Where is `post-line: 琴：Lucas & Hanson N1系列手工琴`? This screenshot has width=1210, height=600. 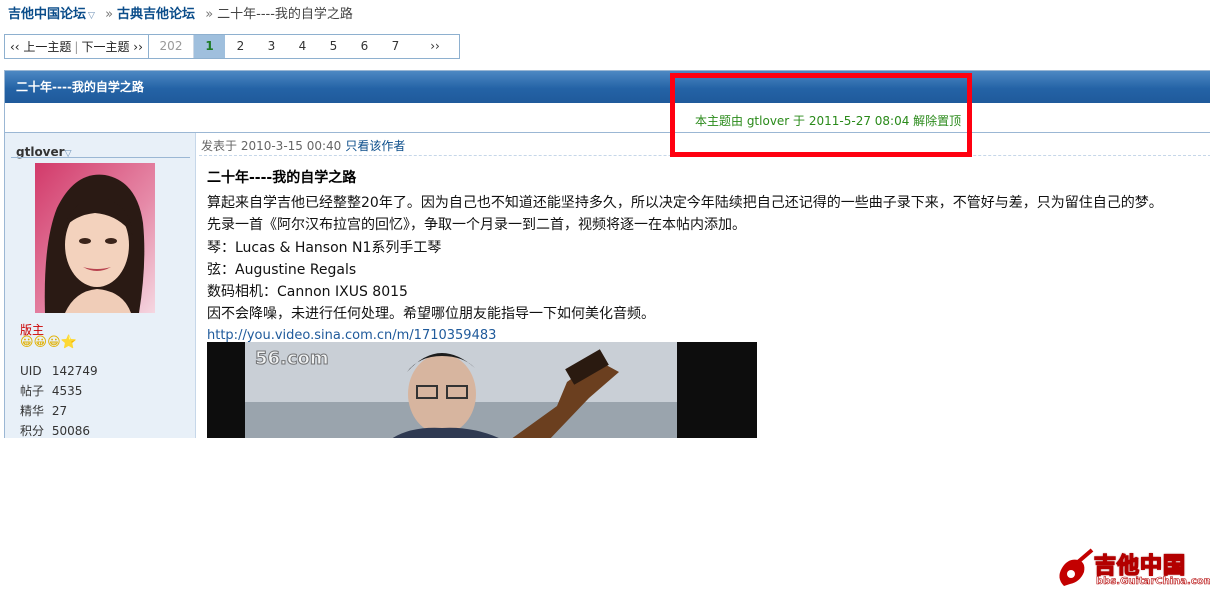 post-line: 琴：Lucas & Hanson N1系列手工琴 is located at coordinates (324, 247).